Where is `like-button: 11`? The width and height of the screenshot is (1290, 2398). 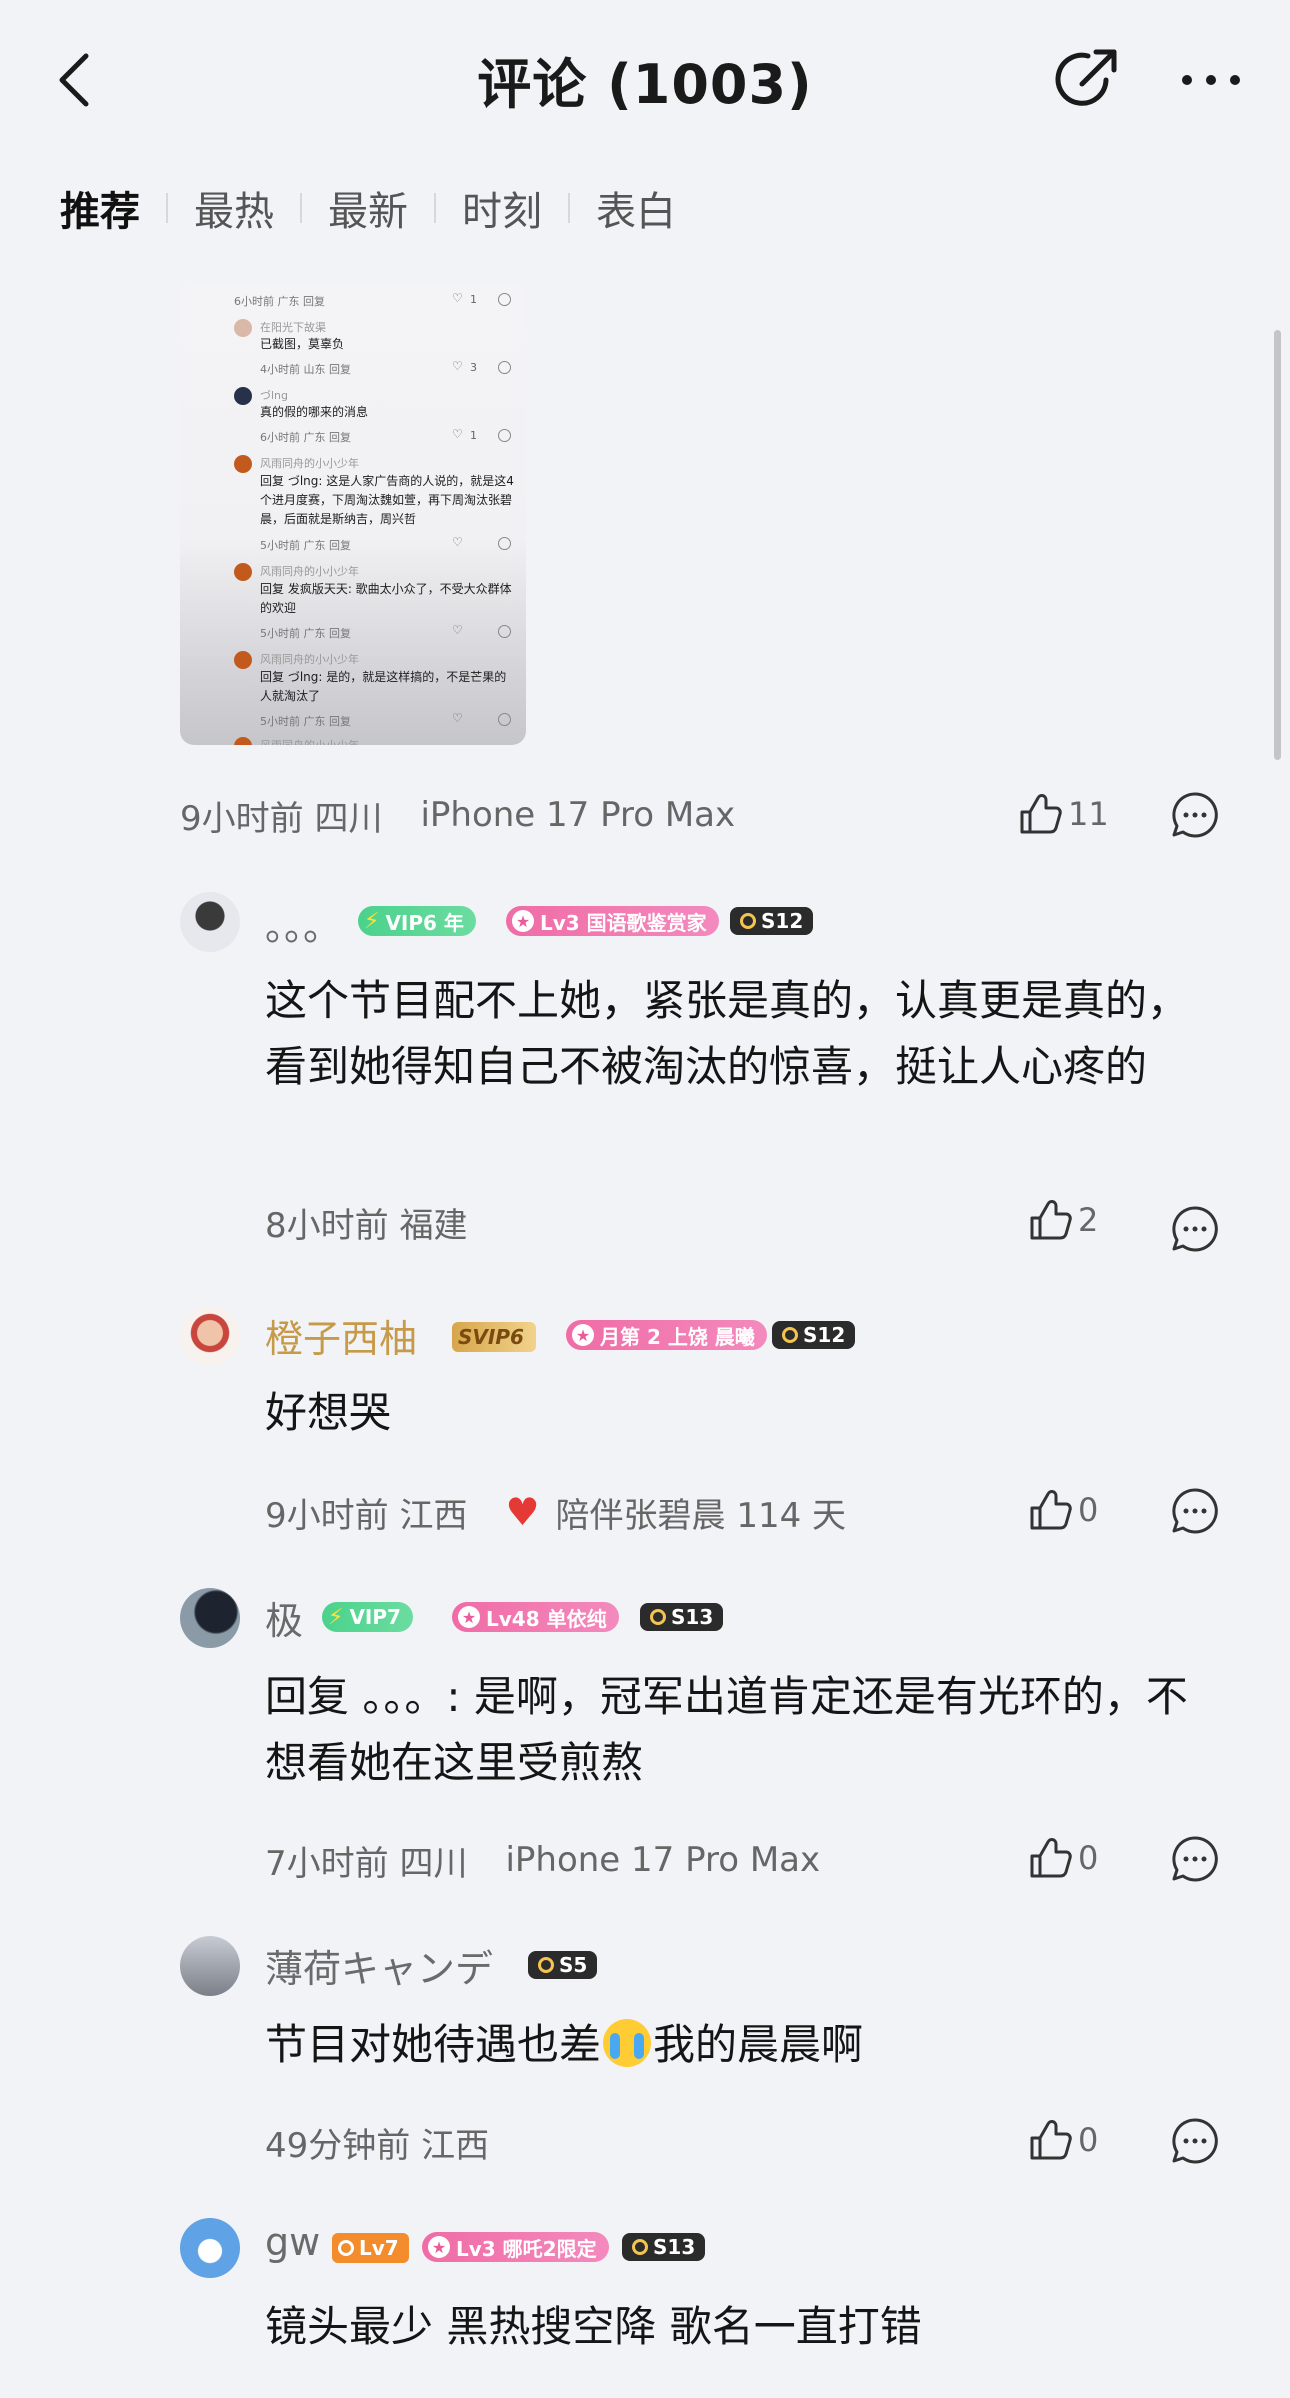
like-button: 11 is located at coordinates (1062, 814).